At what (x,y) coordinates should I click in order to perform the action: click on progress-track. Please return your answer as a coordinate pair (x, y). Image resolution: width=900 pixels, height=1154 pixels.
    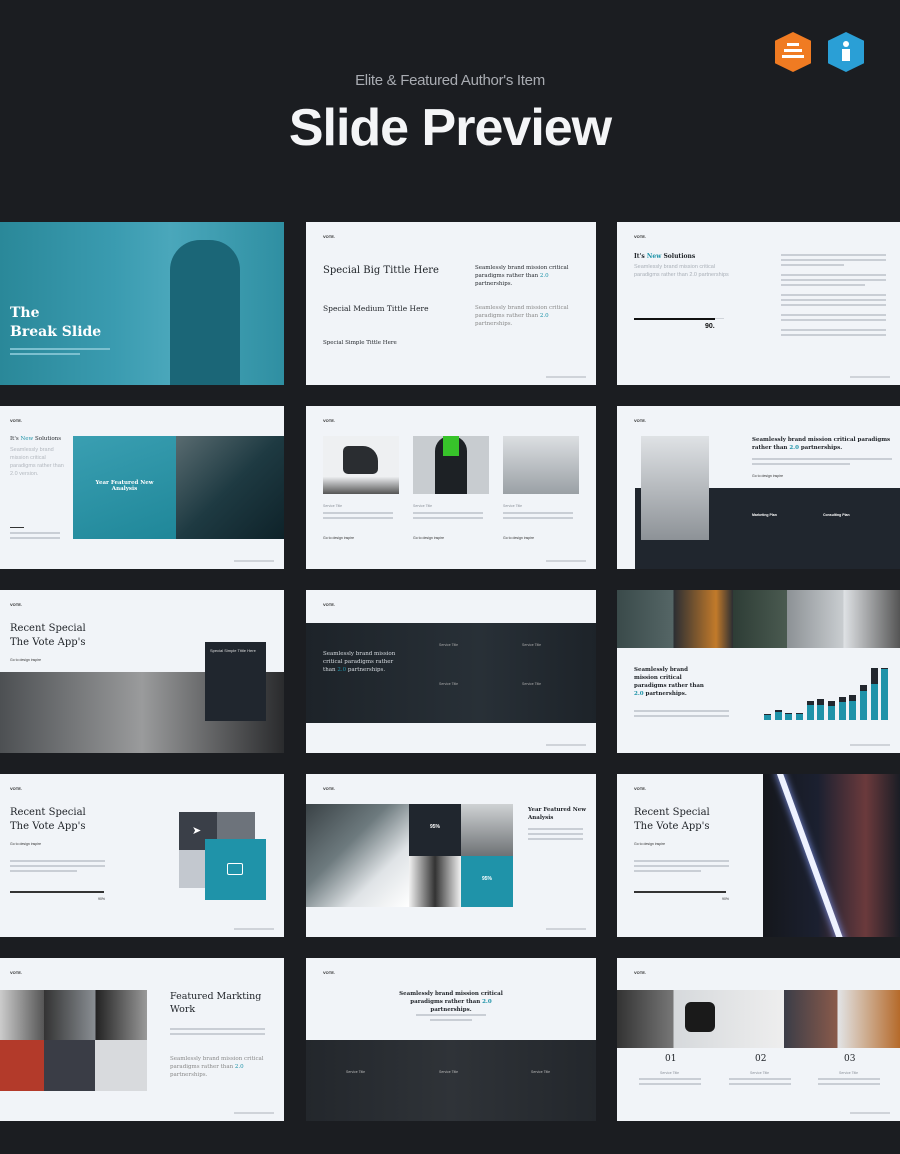
    Looking at the image, I should click on (679, 319).